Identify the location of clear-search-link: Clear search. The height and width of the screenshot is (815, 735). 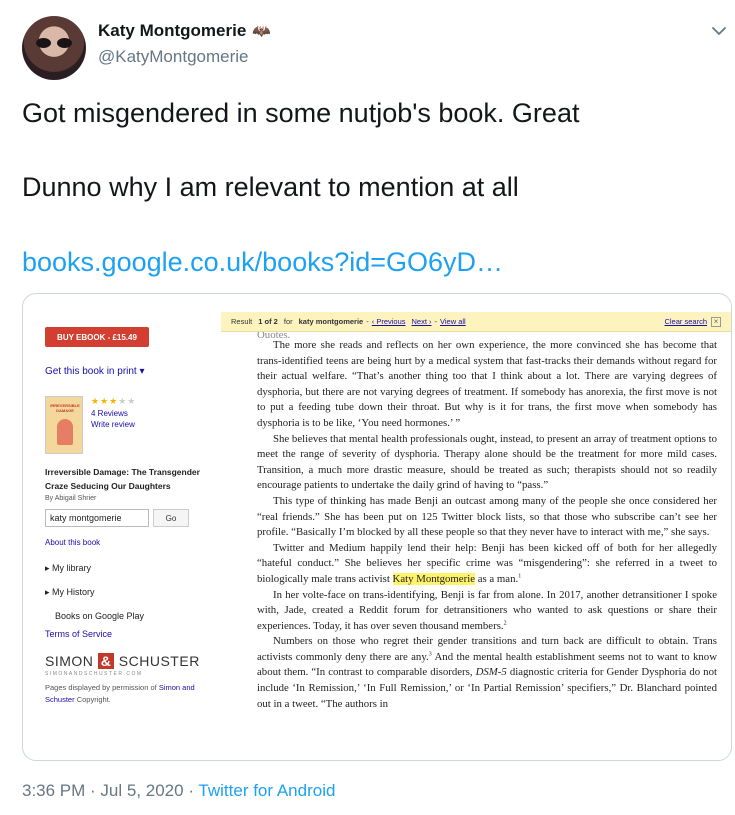
(685, 321).